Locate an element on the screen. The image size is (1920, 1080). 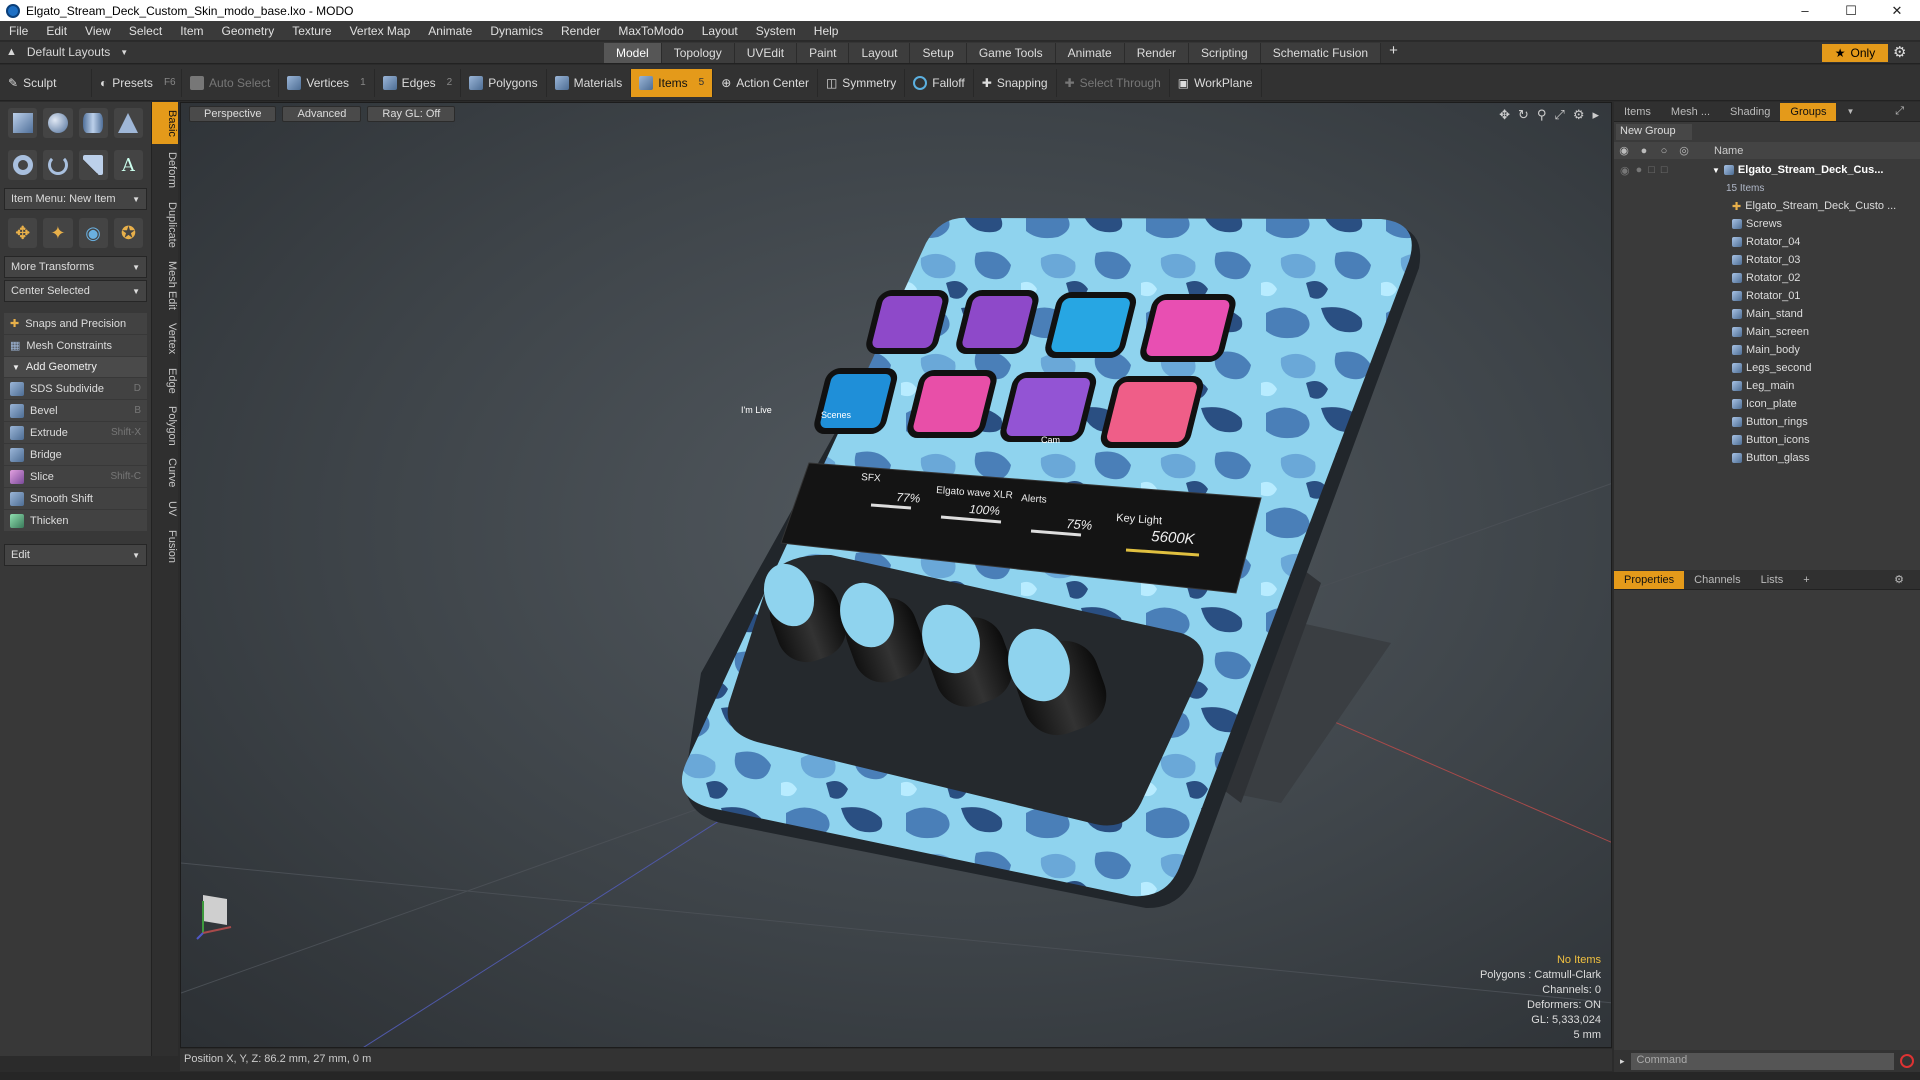
tab-scripting: Scripting is located at coordinates (1225, 53).